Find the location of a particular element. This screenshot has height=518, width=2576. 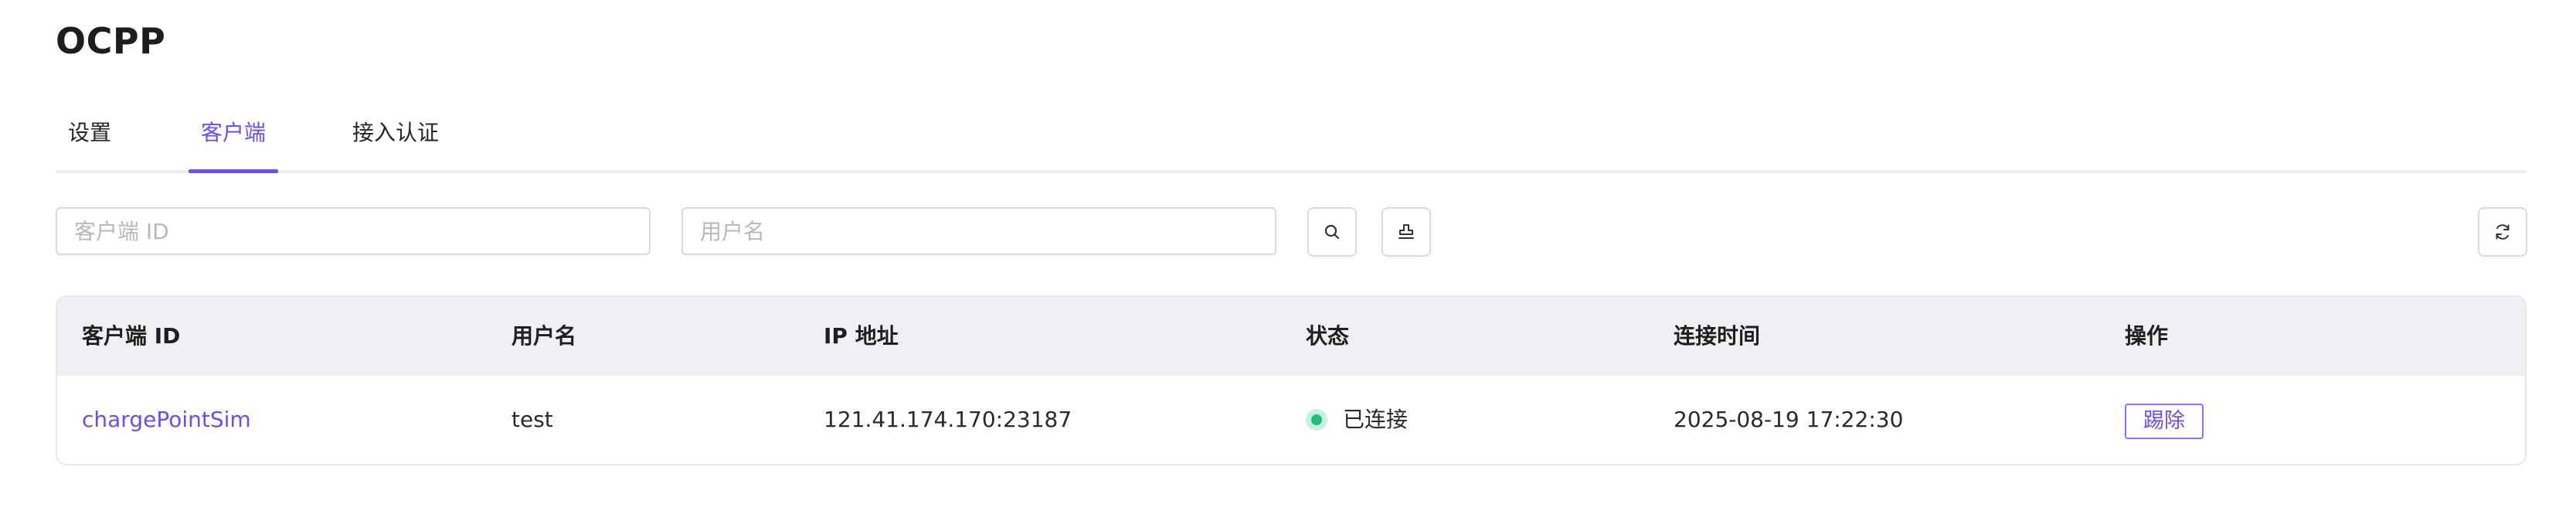

tab-settings: 设置 is located at coordinates (89, 143).